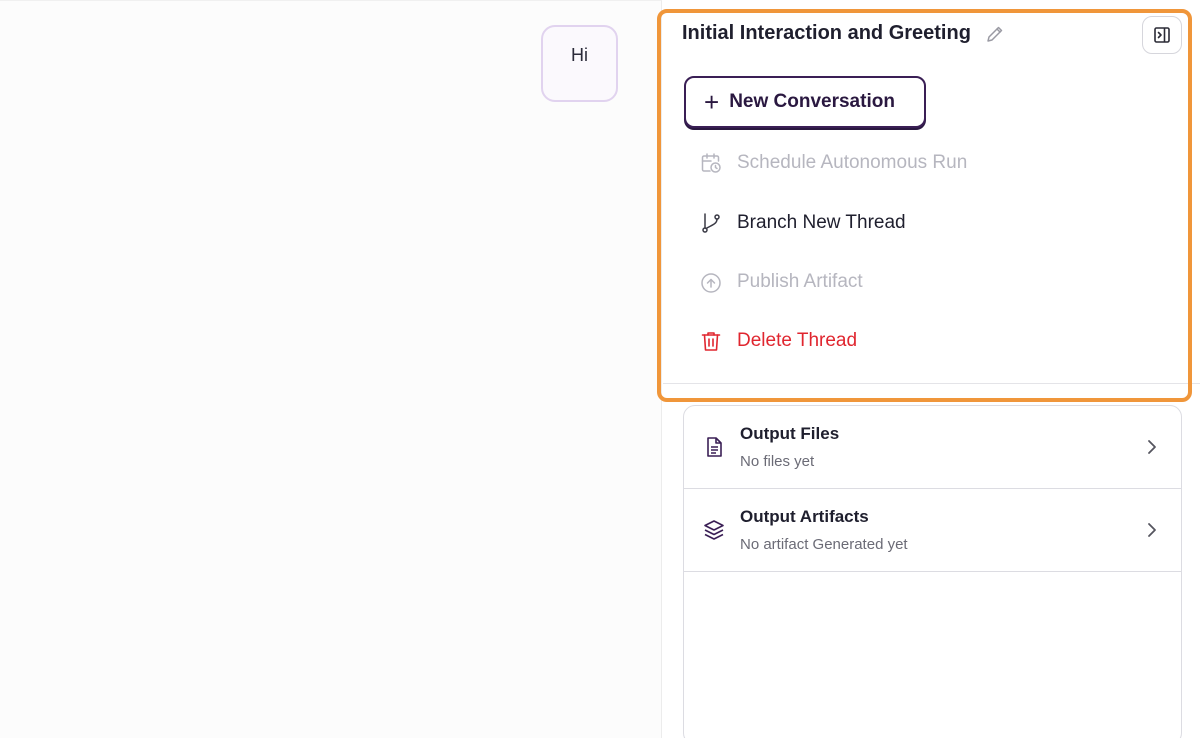 The width and height of the screenshot is (1200, 738). I want to click on output-files-title: Output Files, so click(790, 433).